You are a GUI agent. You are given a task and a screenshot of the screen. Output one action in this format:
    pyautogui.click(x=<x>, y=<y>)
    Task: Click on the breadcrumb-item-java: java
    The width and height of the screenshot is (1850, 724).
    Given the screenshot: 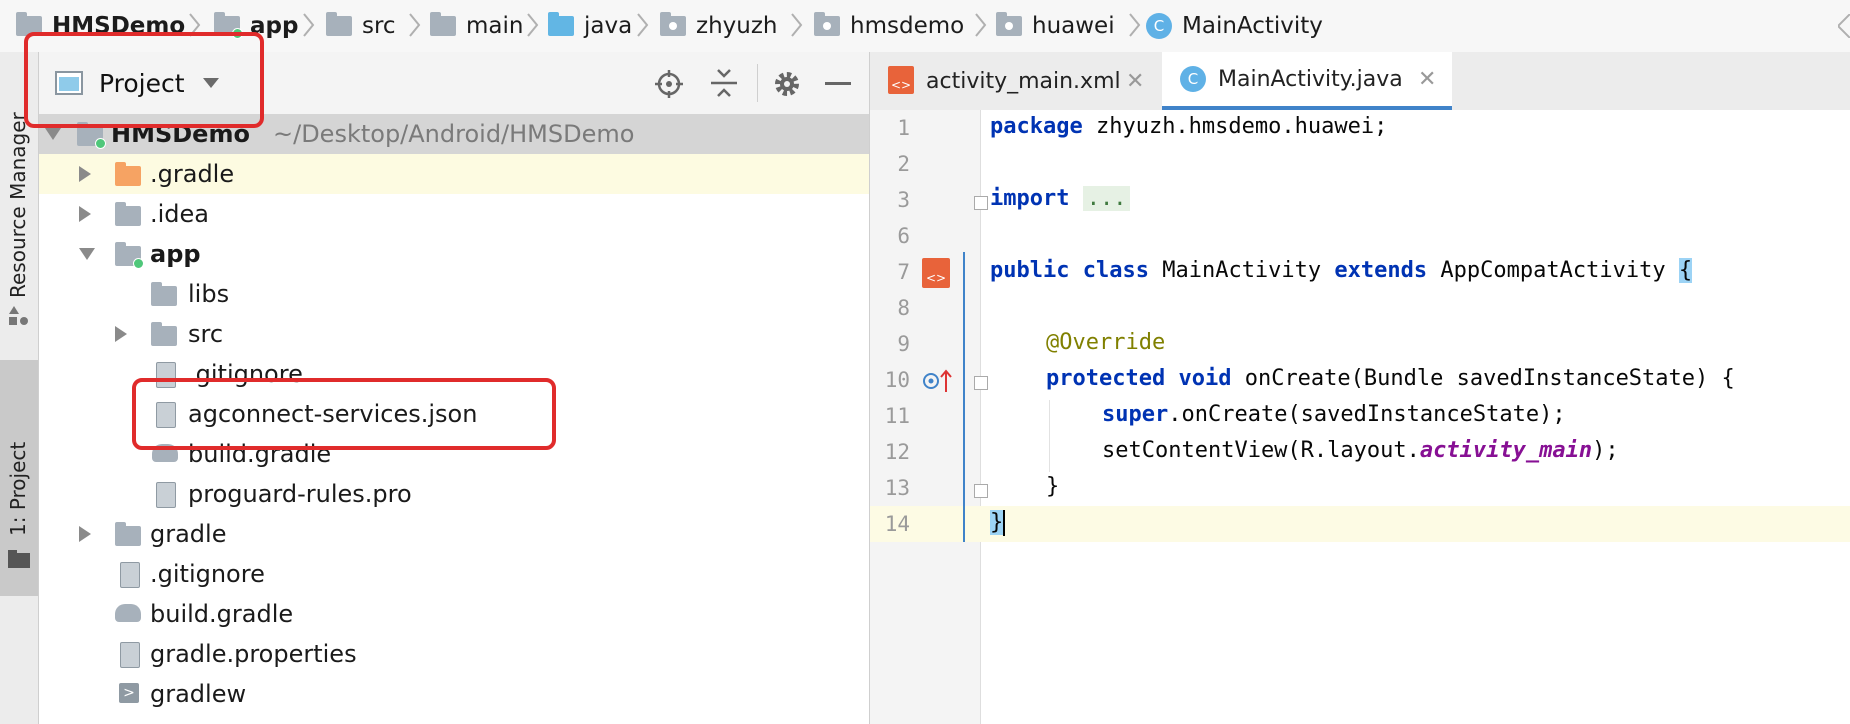 What is the action you would take?
    pyautogui.click(x=590, y=26)
    